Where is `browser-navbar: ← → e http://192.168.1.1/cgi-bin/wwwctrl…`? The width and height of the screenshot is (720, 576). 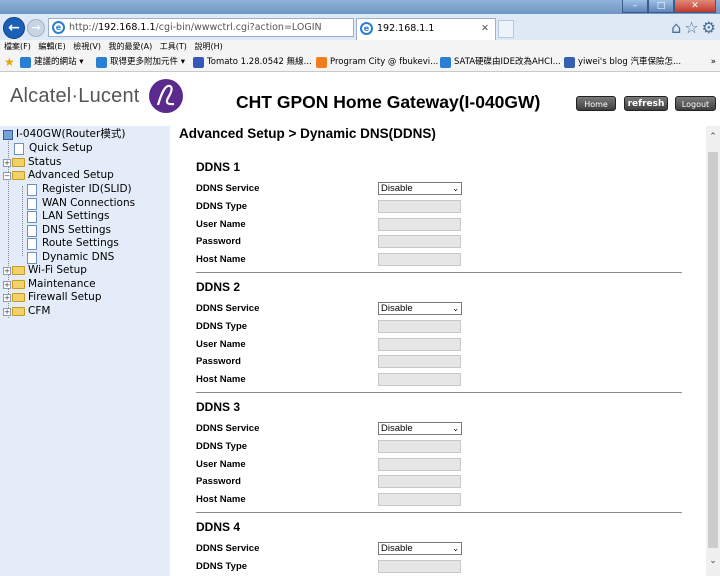
browser-navbar: ← → e http://192.168.1.1/cgi-bin/wwwctrl… is located at coordinates (360, 27).